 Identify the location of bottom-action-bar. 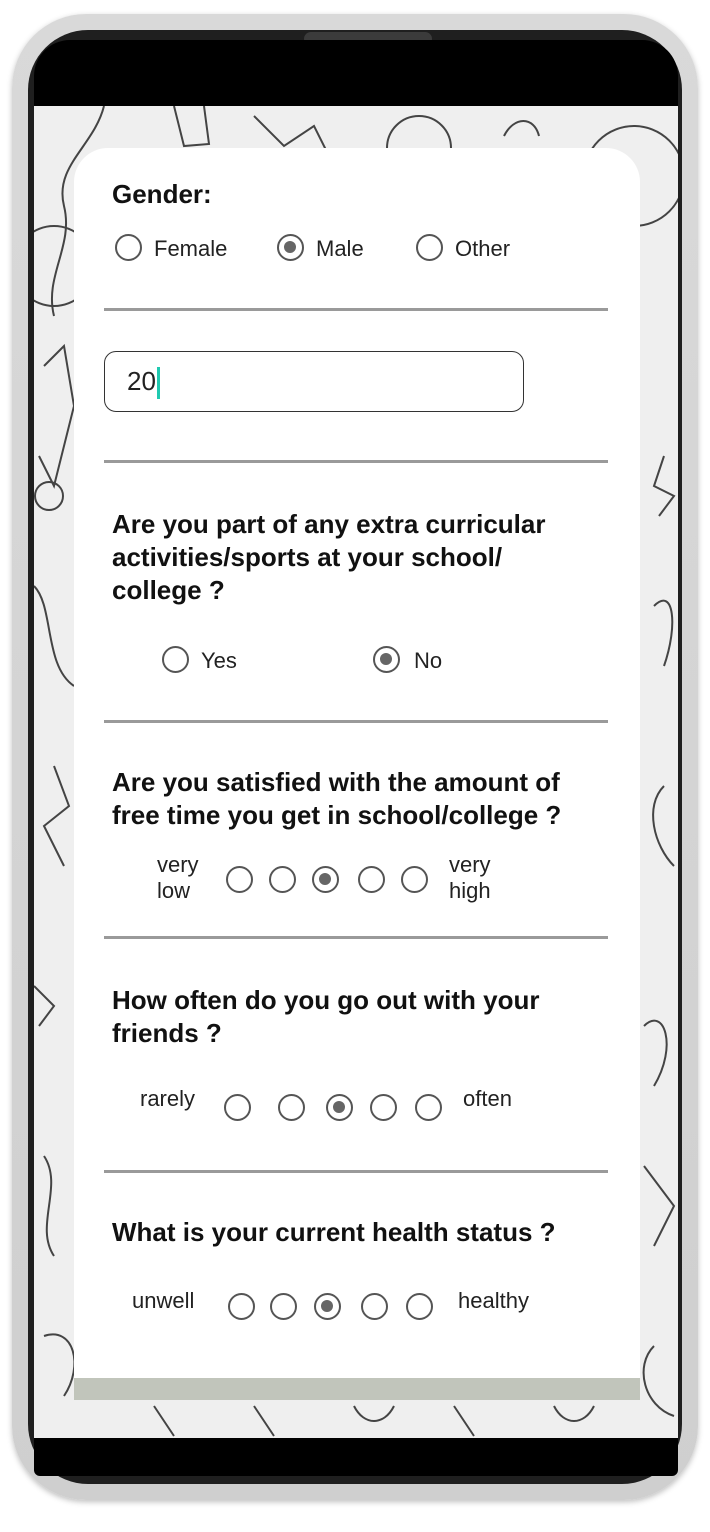
(357, 1389).